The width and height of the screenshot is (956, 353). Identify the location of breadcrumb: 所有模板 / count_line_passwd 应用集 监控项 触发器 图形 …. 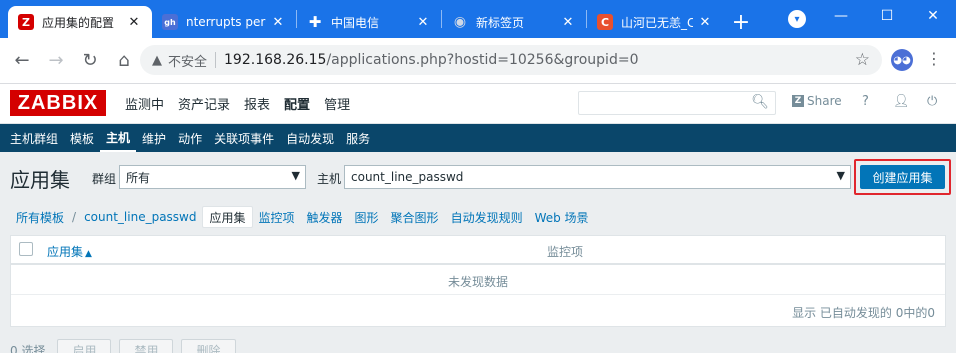
(302, 217).